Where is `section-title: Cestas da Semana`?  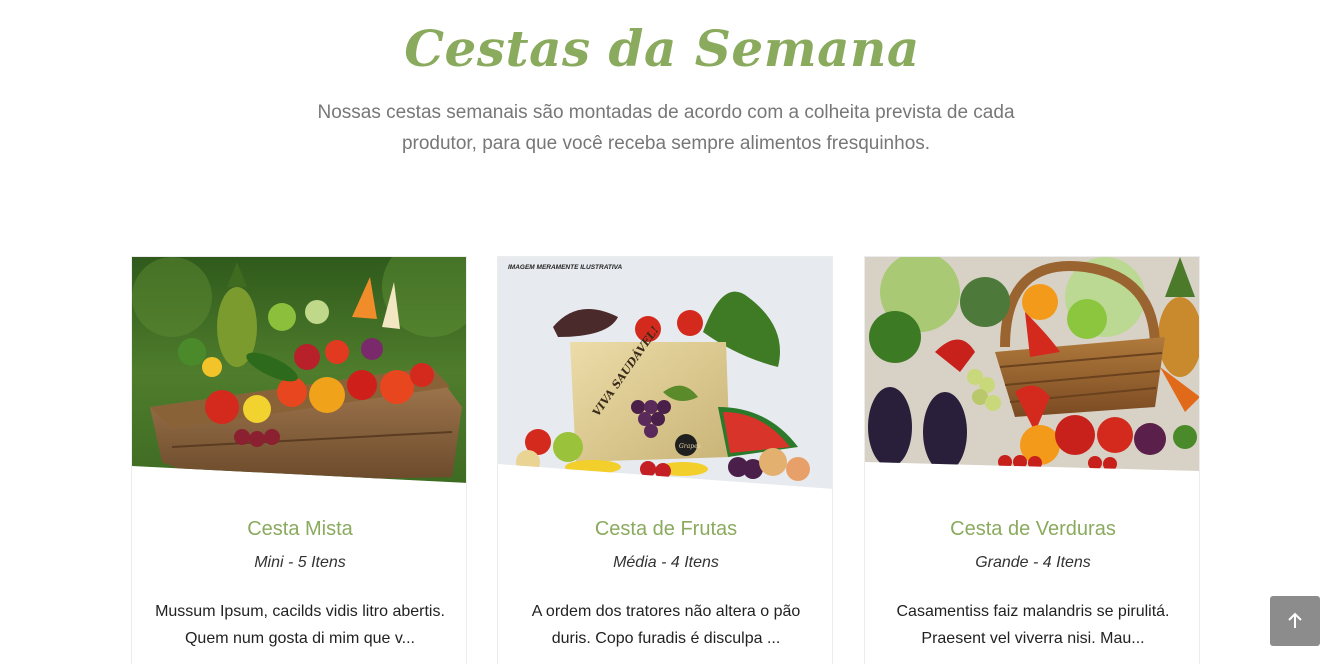 section-title: Cestas da Semana is located at coordinates (662, 48).